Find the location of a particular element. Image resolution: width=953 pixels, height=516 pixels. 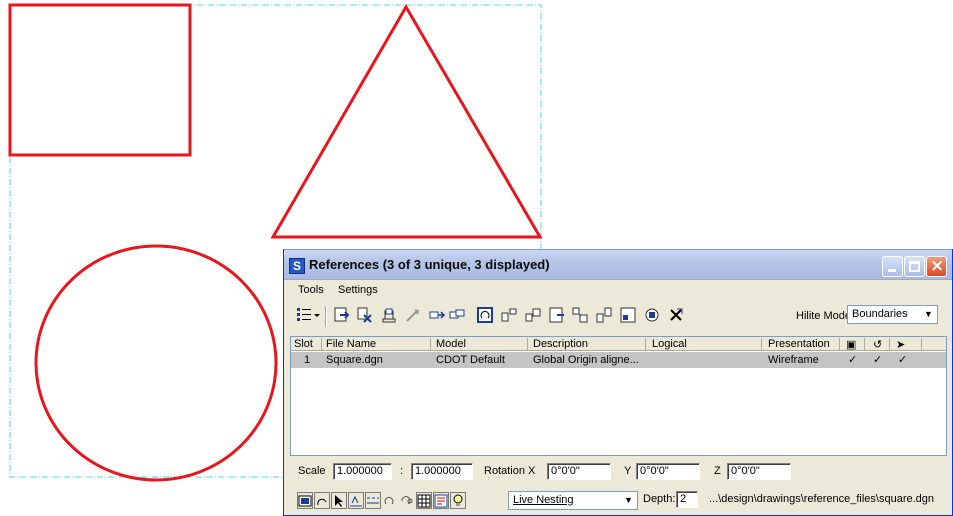

display-icon: ▣ is located at coordinates (851, 344).